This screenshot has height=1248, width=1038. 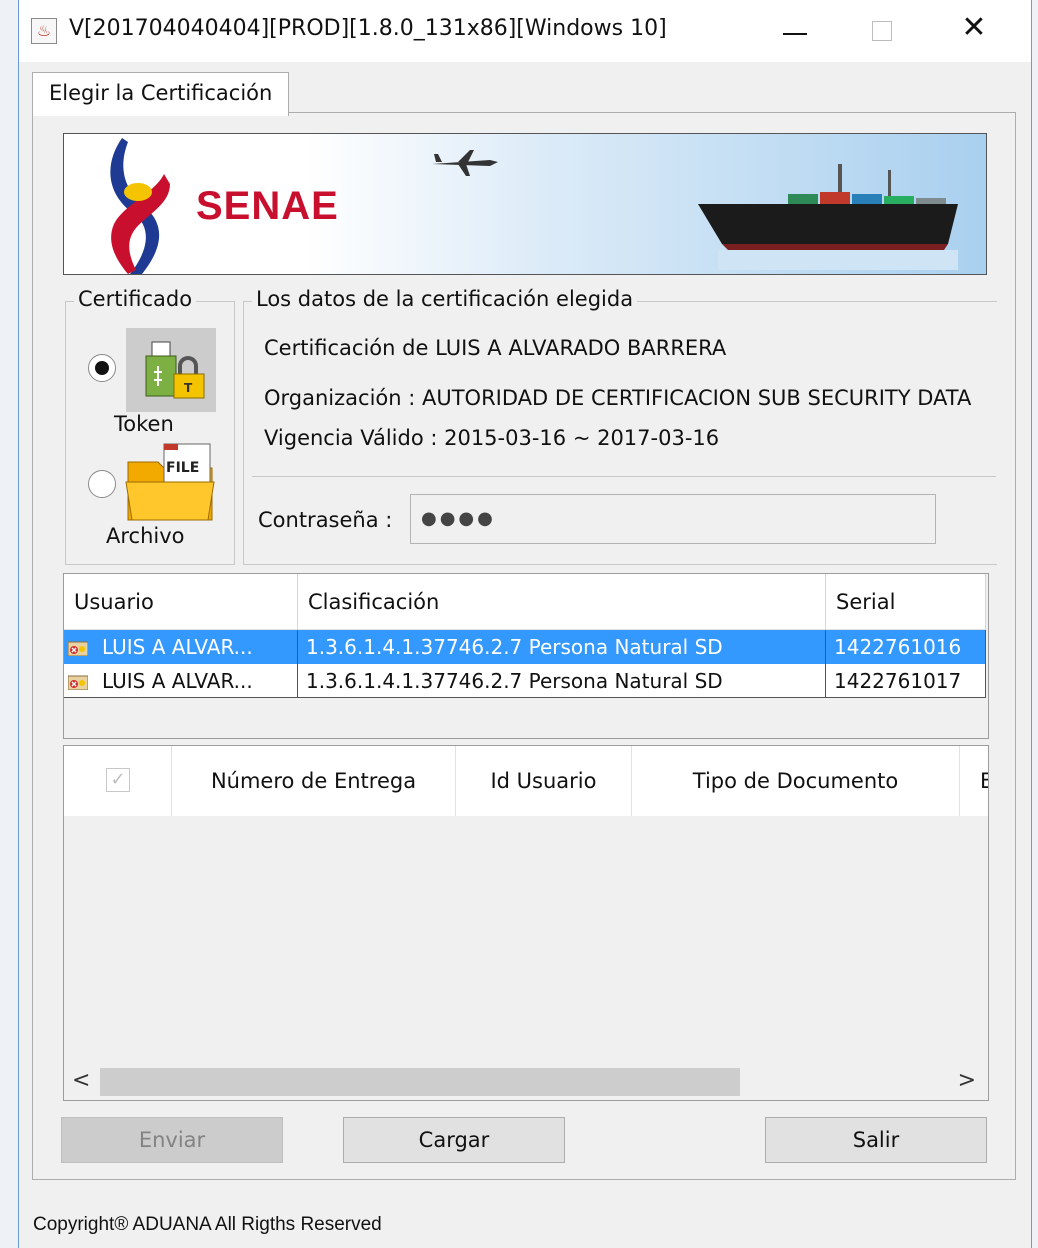 What do you see at coordinates (906, 602) in the screenshot?
I see `column-header-serial: Serial` at bounding box center [906, 602].